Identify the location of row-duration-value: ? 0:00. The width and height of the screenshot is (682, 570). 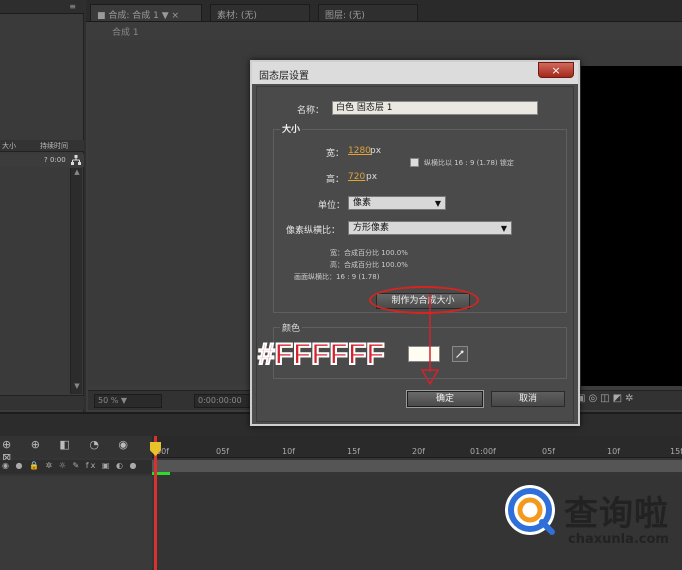
(55, 160).